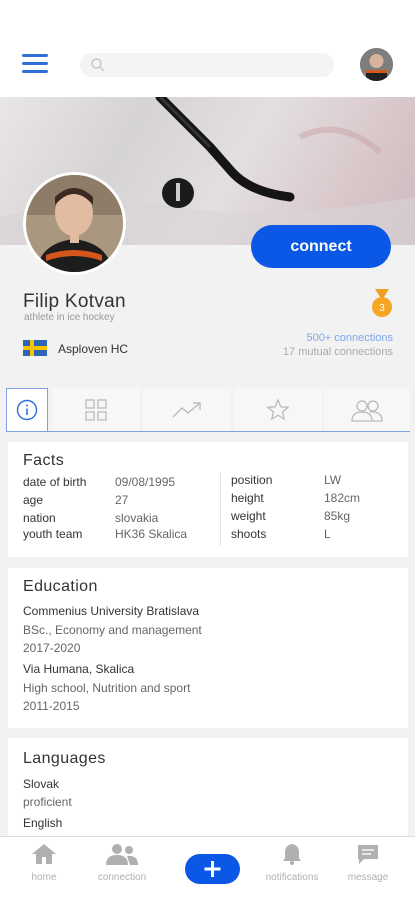 The height and width of the screenshot is (900, 415). I want to click on education-years: 2017-2020, so click(52, 648).